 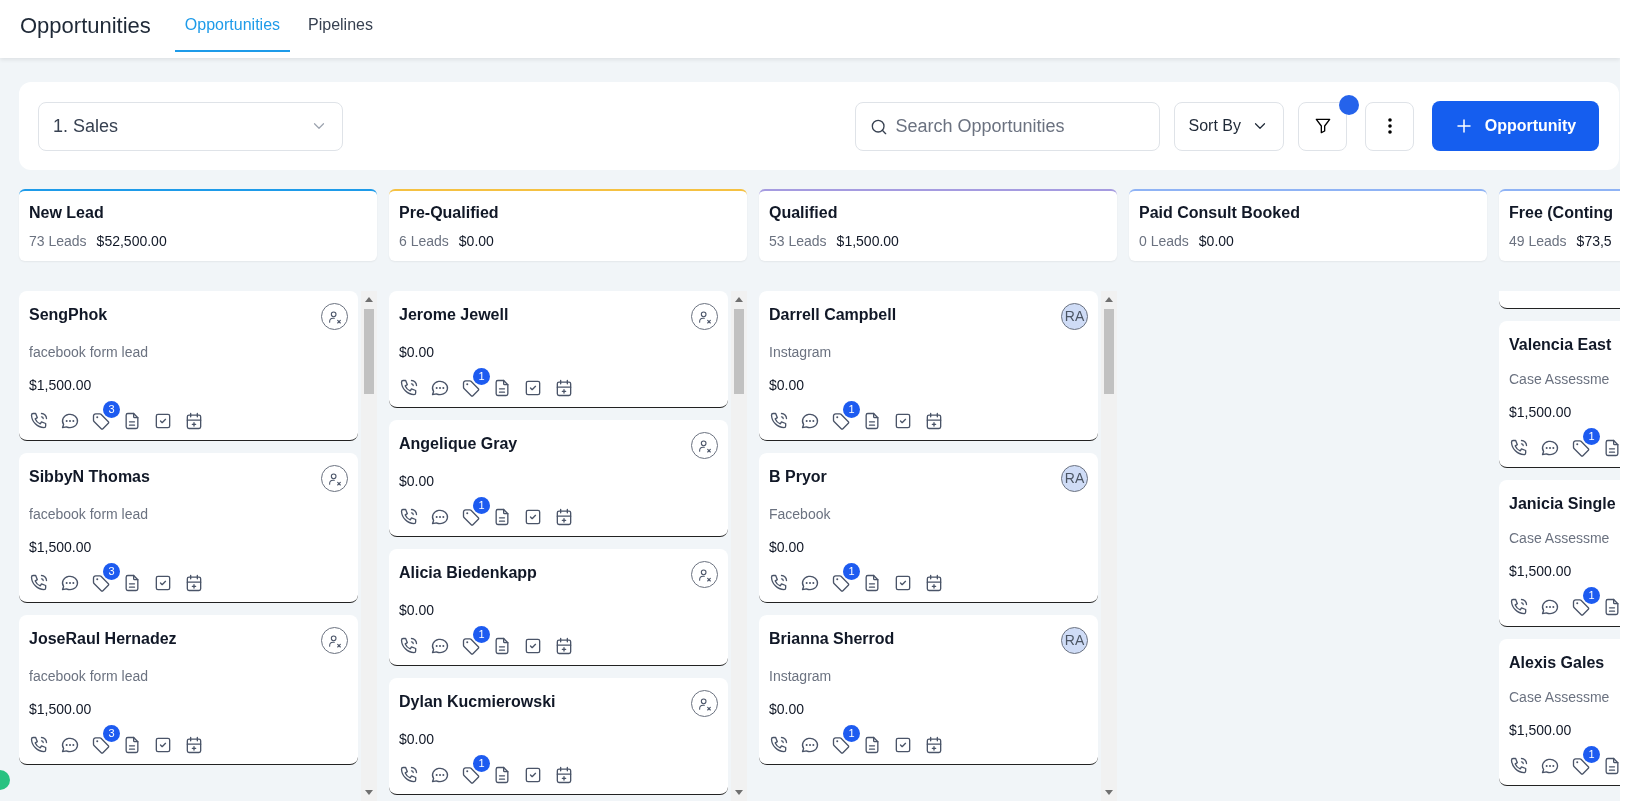 What do you see at coordinates (458, 444) in the screenshot?
I see `contact-name: Angelique Gray` at bounding box center [458, 444].